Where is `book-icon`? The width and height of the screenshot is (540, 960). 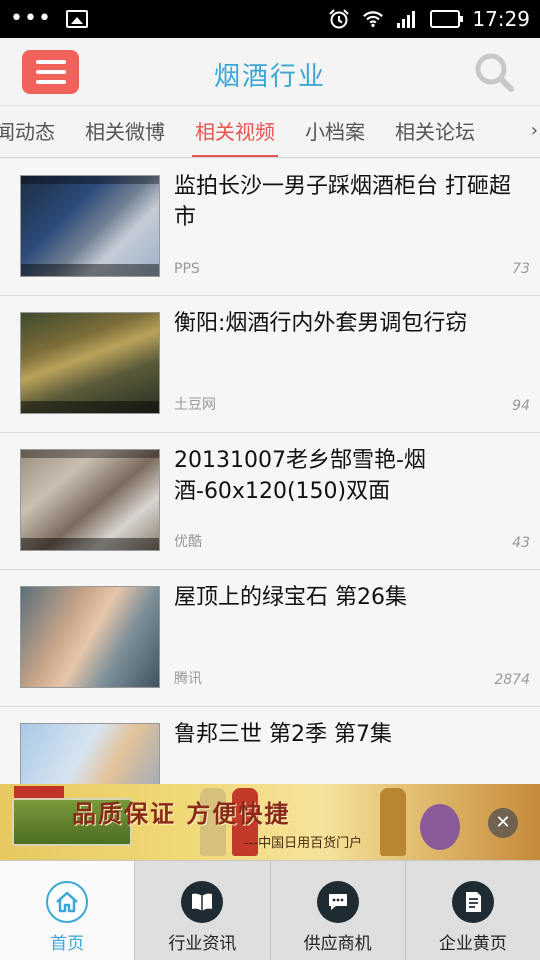
book-icon is located at coordinates (202, 902).